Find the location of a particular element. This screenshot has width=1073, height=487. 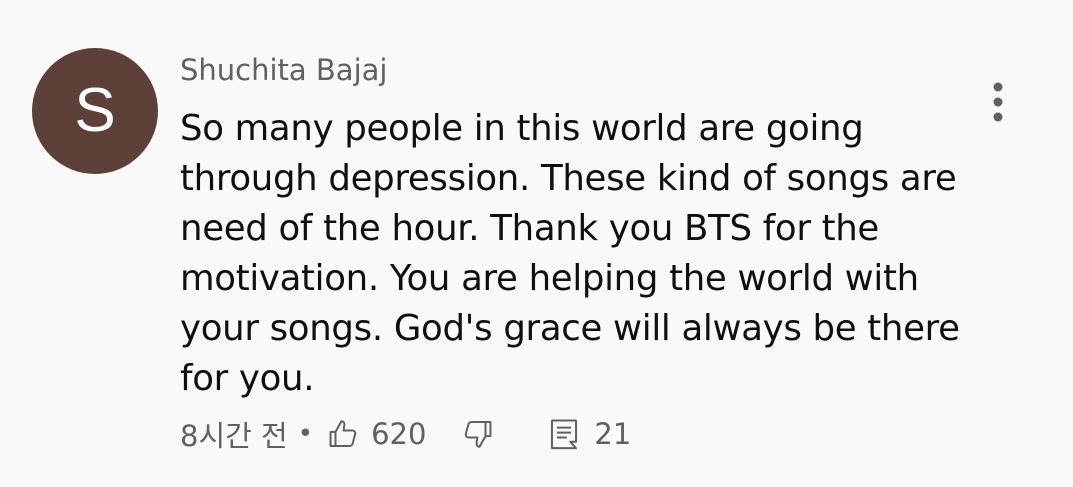

dislike-button is located at coordinates (477, 434).